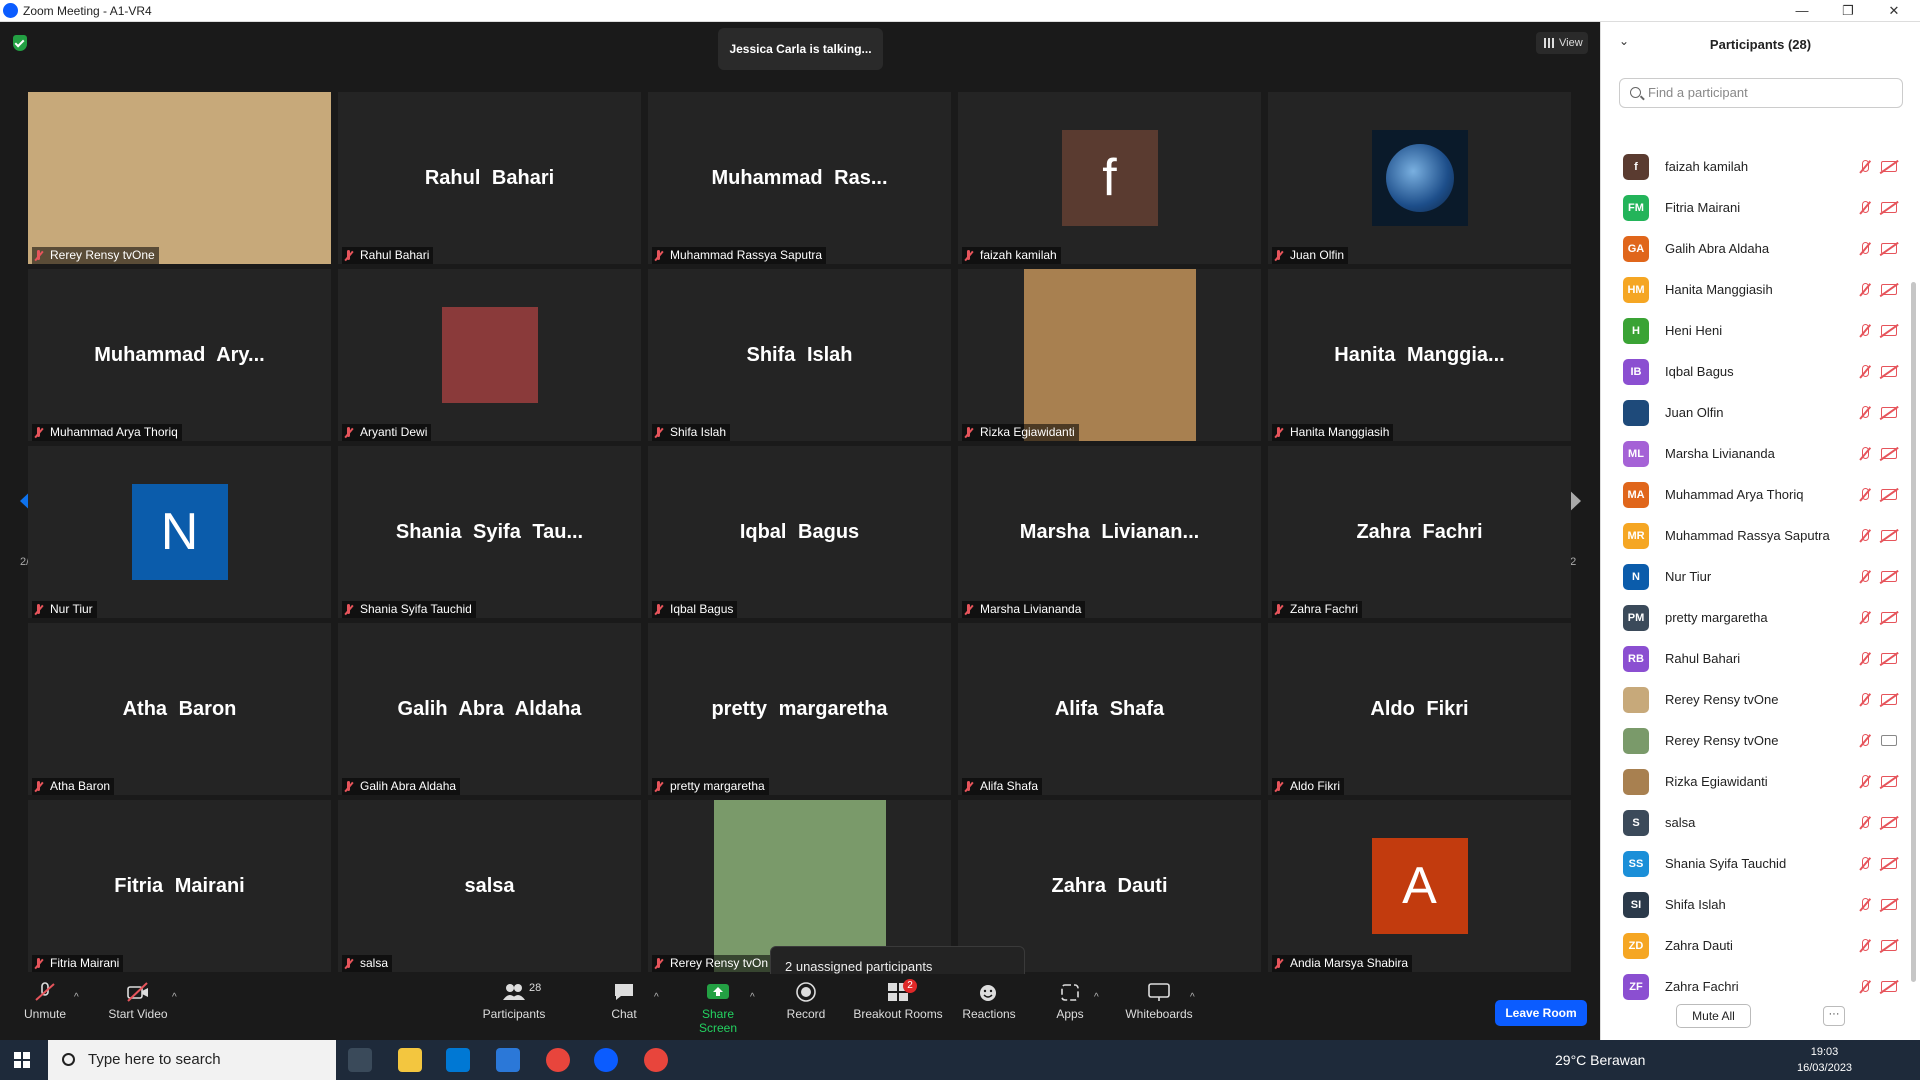 The image size is (1920, 1080). Describe the element at coordinates (1070, 1001) in the screenshot. I see `apps-button: Apps` at that location.